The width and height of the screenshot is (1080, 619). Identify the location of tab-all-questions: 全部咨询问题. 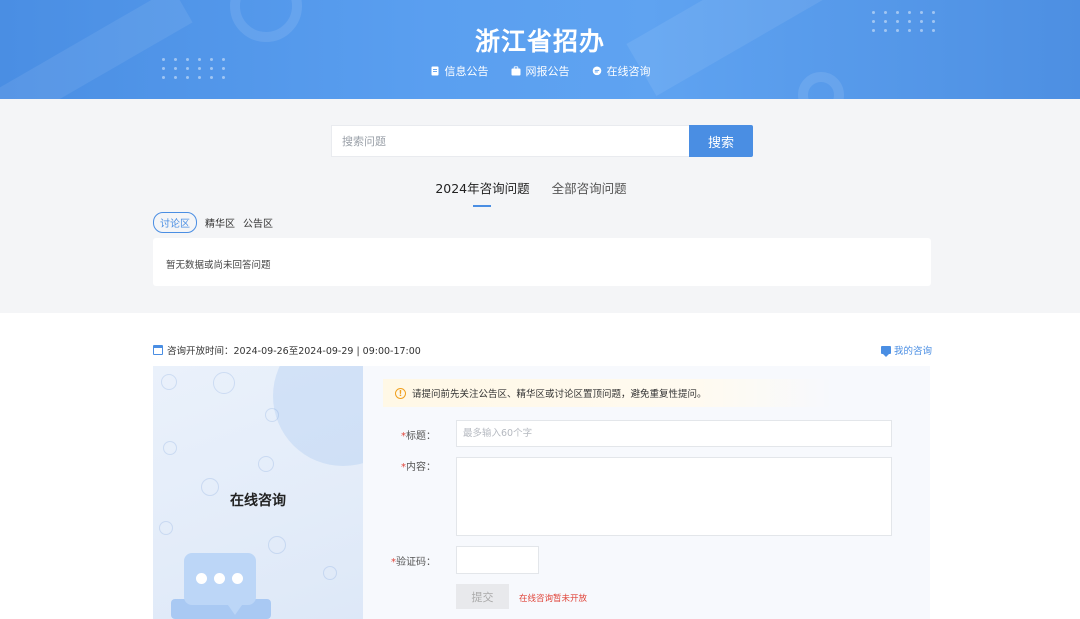
(589, 191).